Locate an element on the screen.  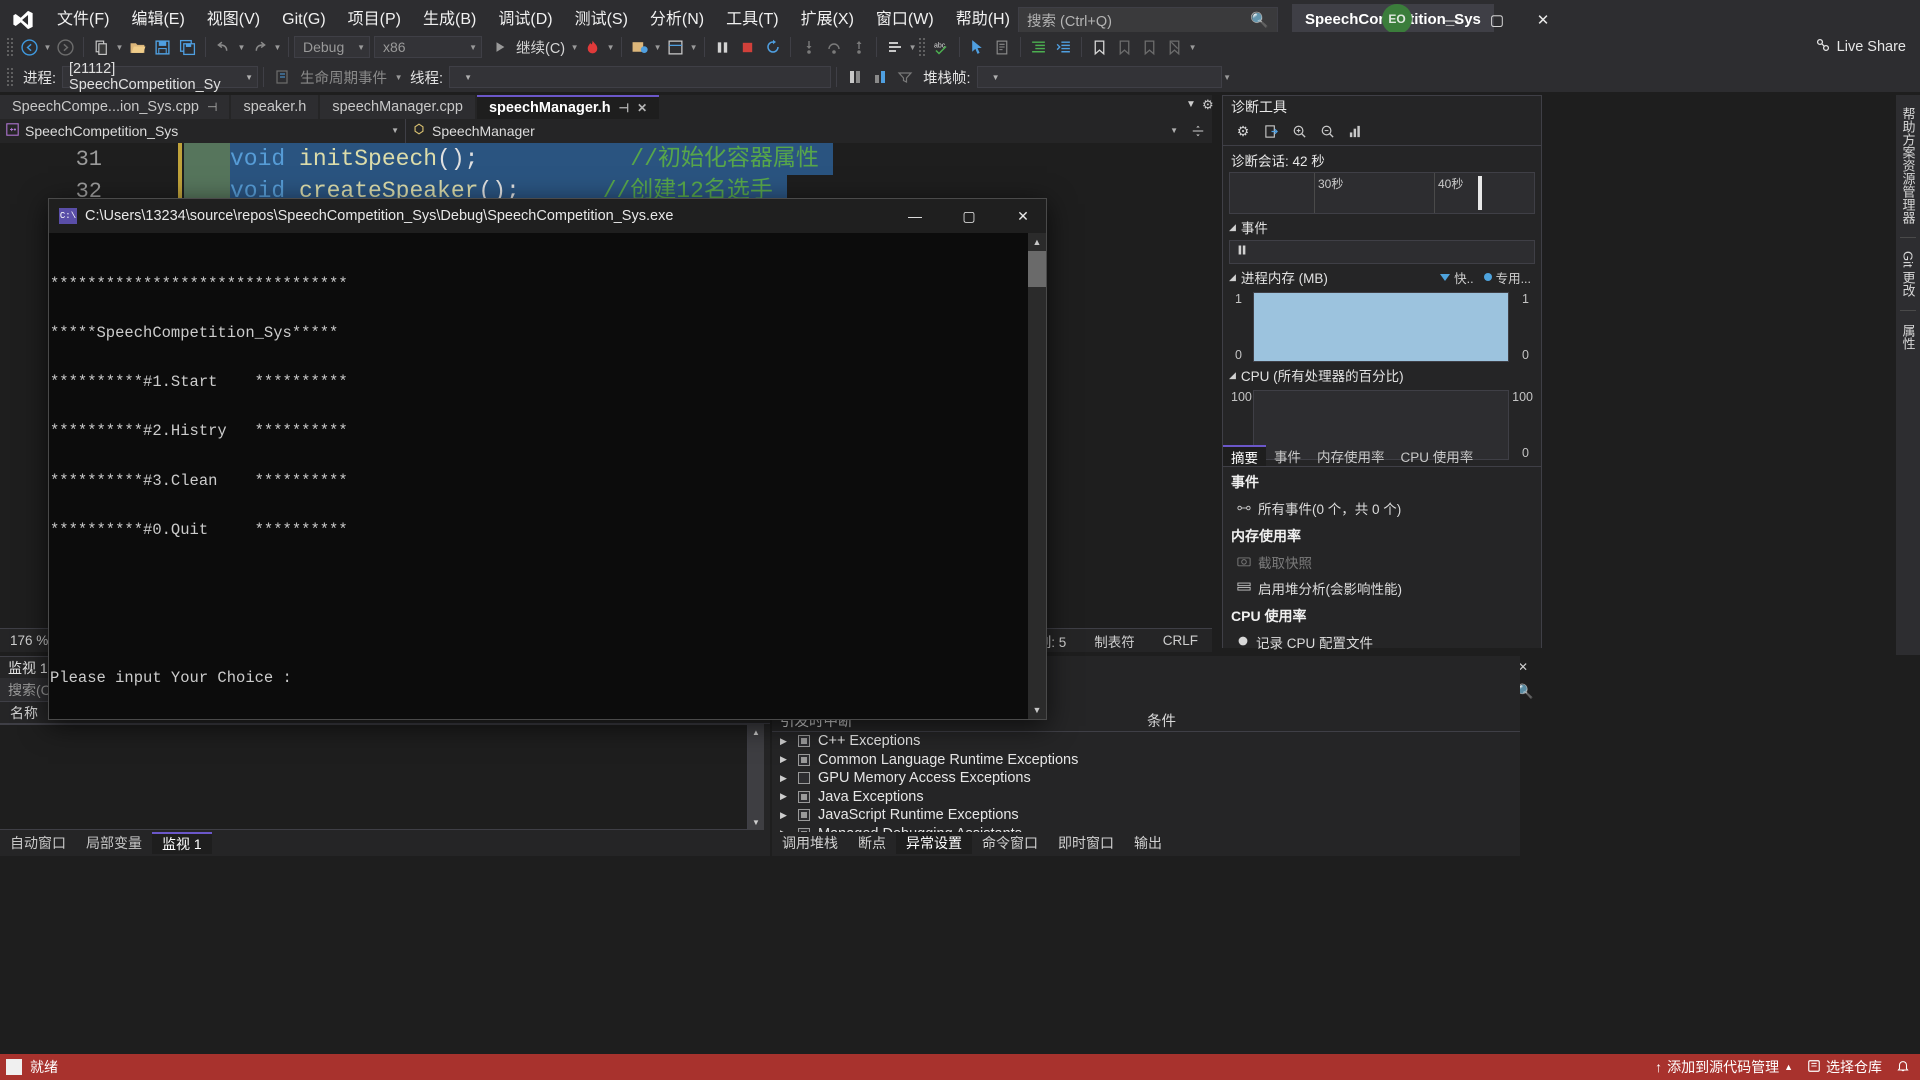
summary-cpu-row: 记录 CPU 配置文件 is located at coordinates (1382, 642).